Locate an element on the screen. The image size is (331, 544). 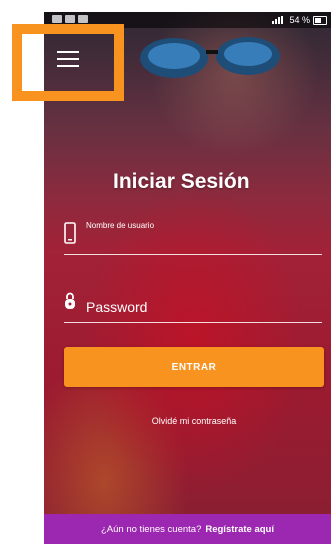
status-bar: 54 % is located at coordinates (187, 20).